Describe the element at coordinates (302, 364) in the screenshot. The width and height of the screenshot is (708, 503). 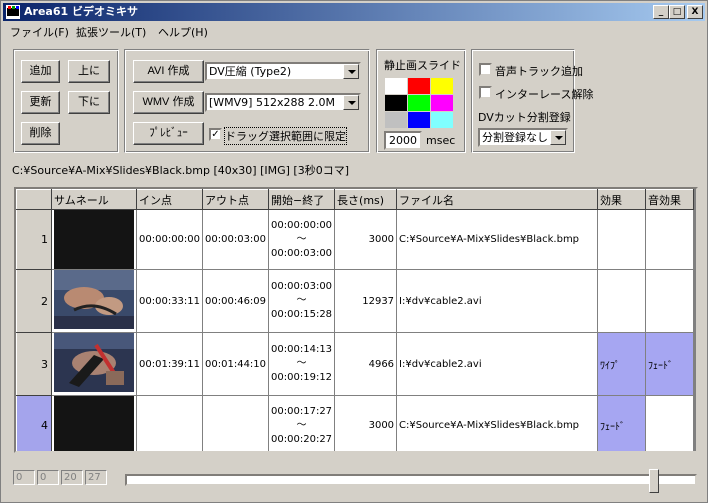
I see `range-cell: 00:00:14:13 〜 00:00:19:12` at that location.